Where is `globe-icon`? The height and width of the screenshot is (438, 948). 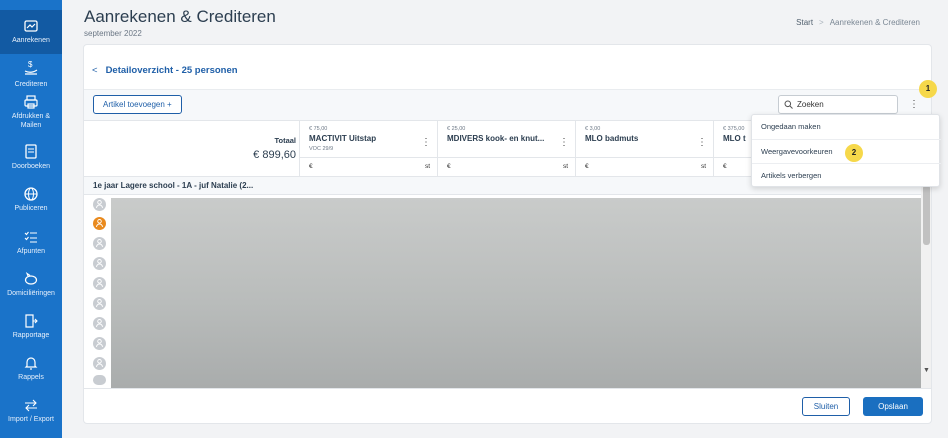 globe-icon is located at coordinates (31, 194).